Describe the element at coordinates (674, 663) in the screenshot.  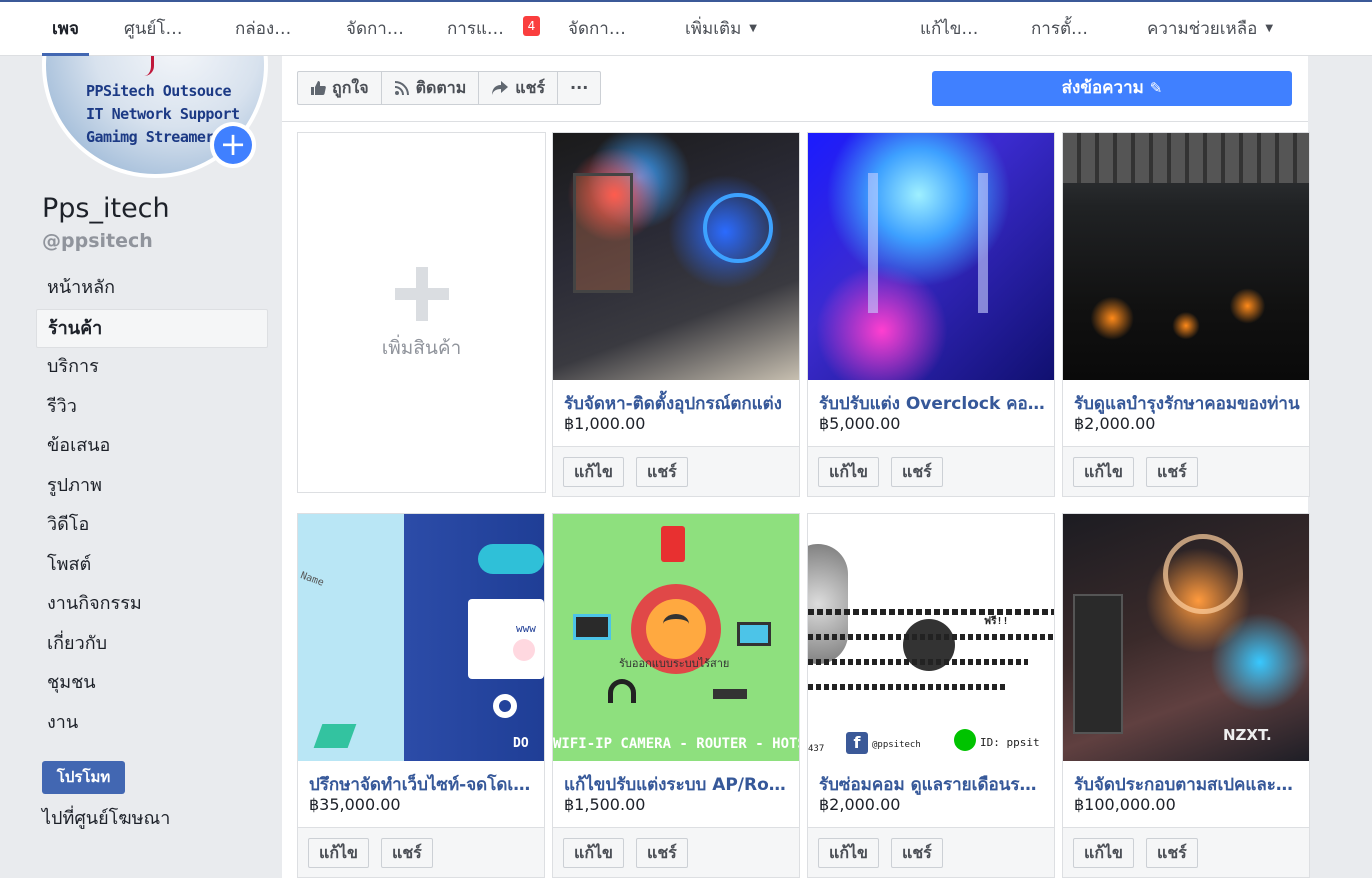
I see `wifi-caption: รับออกแบบระบบไร้สาย` at that location.